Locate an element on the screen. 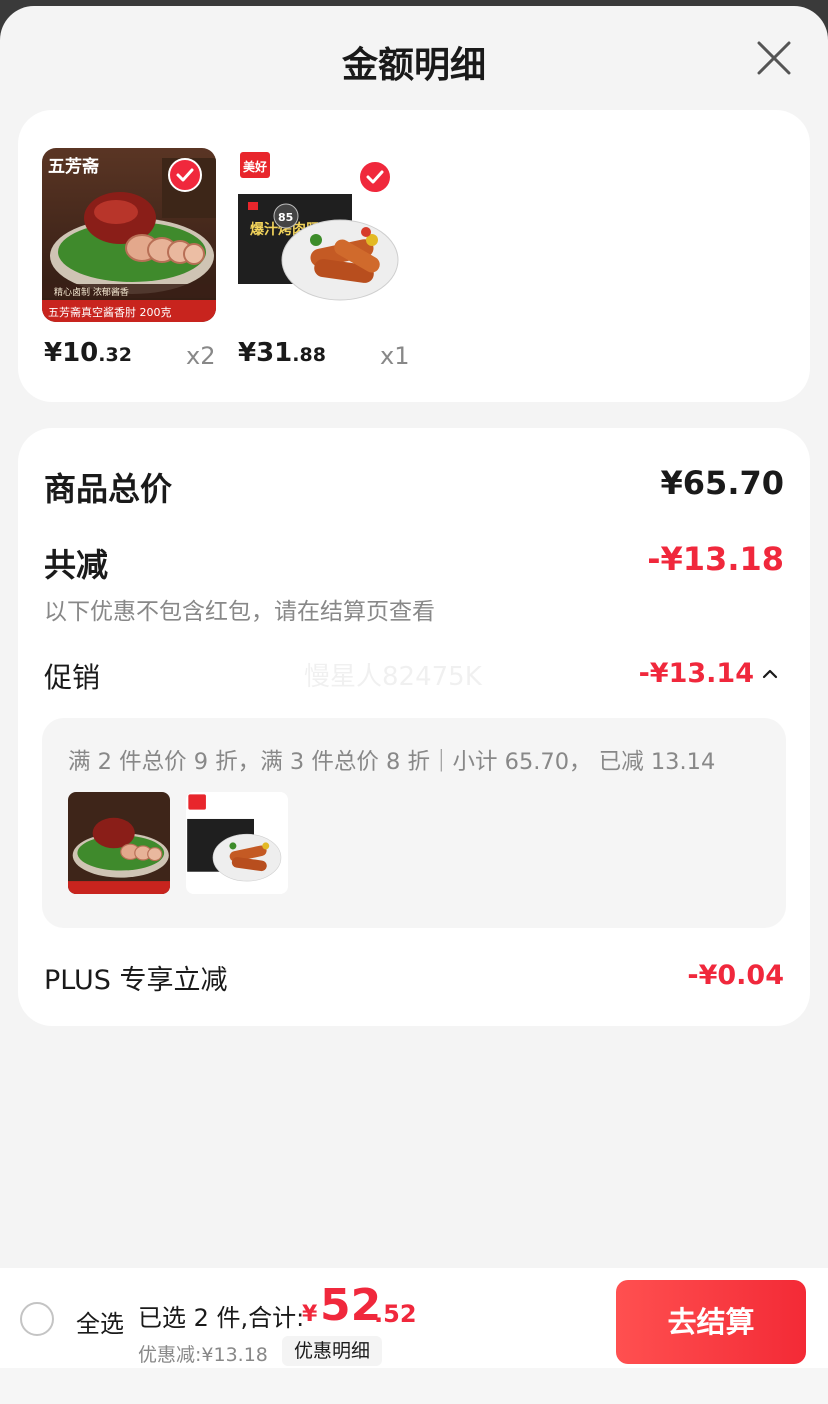 This screenshot has width=828, height=1404. product-price: ¥10.32 is located at coordinates (88, 353).